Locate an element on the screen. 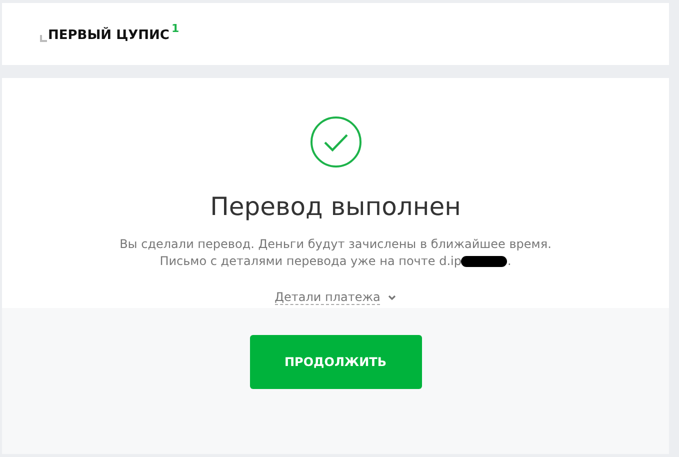 Image resolution: width=679 pixels, height=457 pixels. logo-corner-icon is located at coordinates (43, 38).